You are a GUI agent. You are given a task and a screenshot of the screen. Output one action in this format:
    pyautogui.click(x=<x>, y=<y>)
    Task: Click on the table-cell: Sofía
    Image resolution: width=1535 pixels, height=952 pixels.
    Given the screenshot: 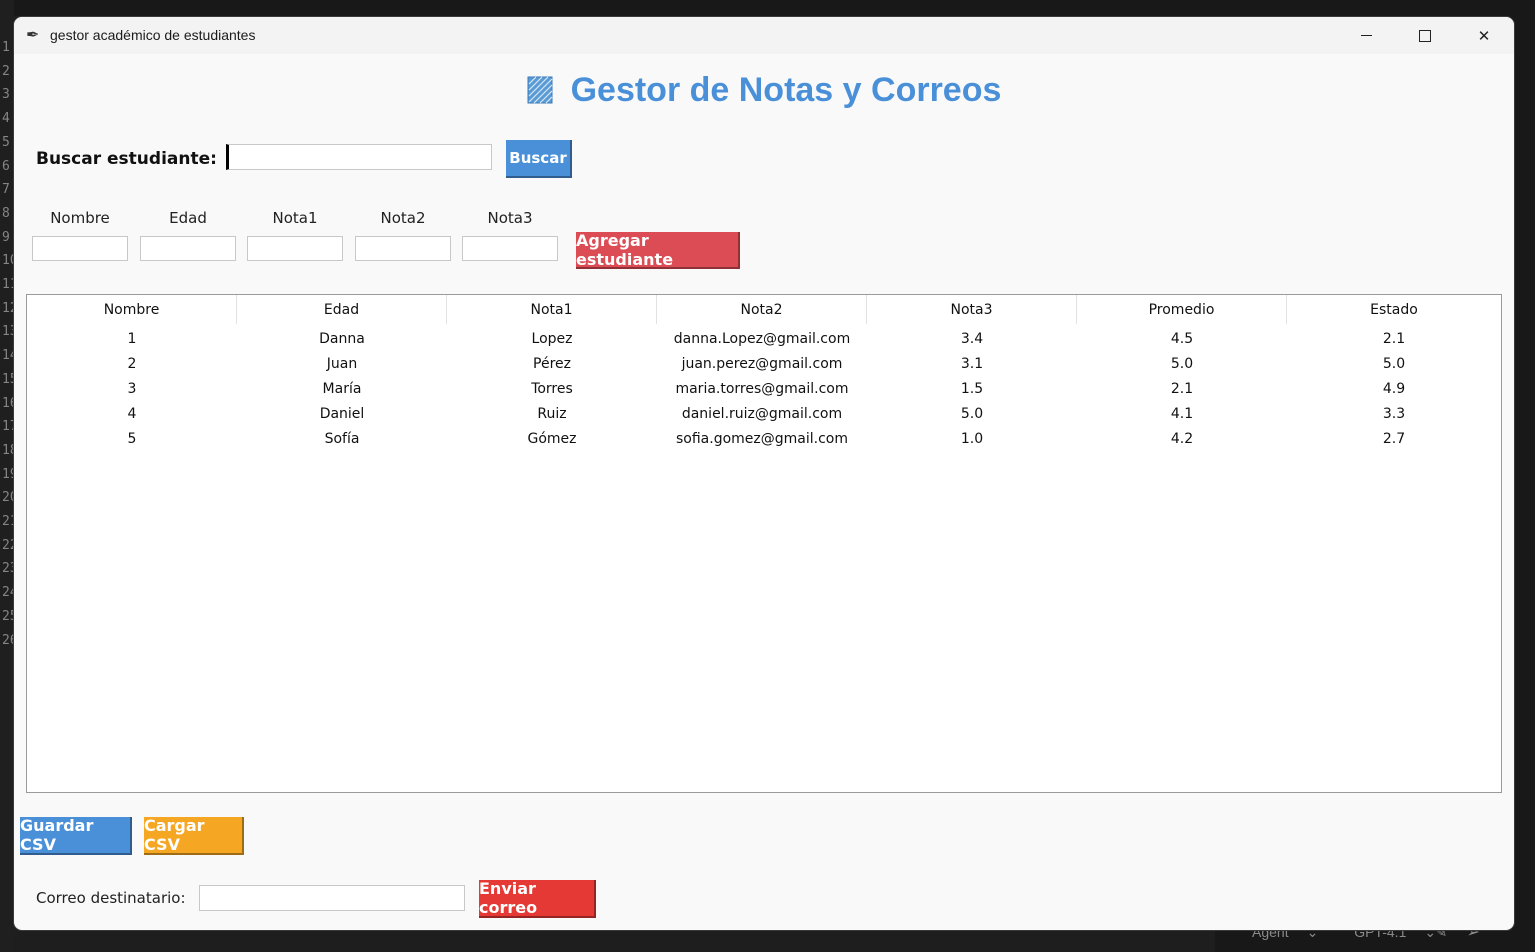 What is the action you would take?
    pyautogui.click(x=342, y=438)
    